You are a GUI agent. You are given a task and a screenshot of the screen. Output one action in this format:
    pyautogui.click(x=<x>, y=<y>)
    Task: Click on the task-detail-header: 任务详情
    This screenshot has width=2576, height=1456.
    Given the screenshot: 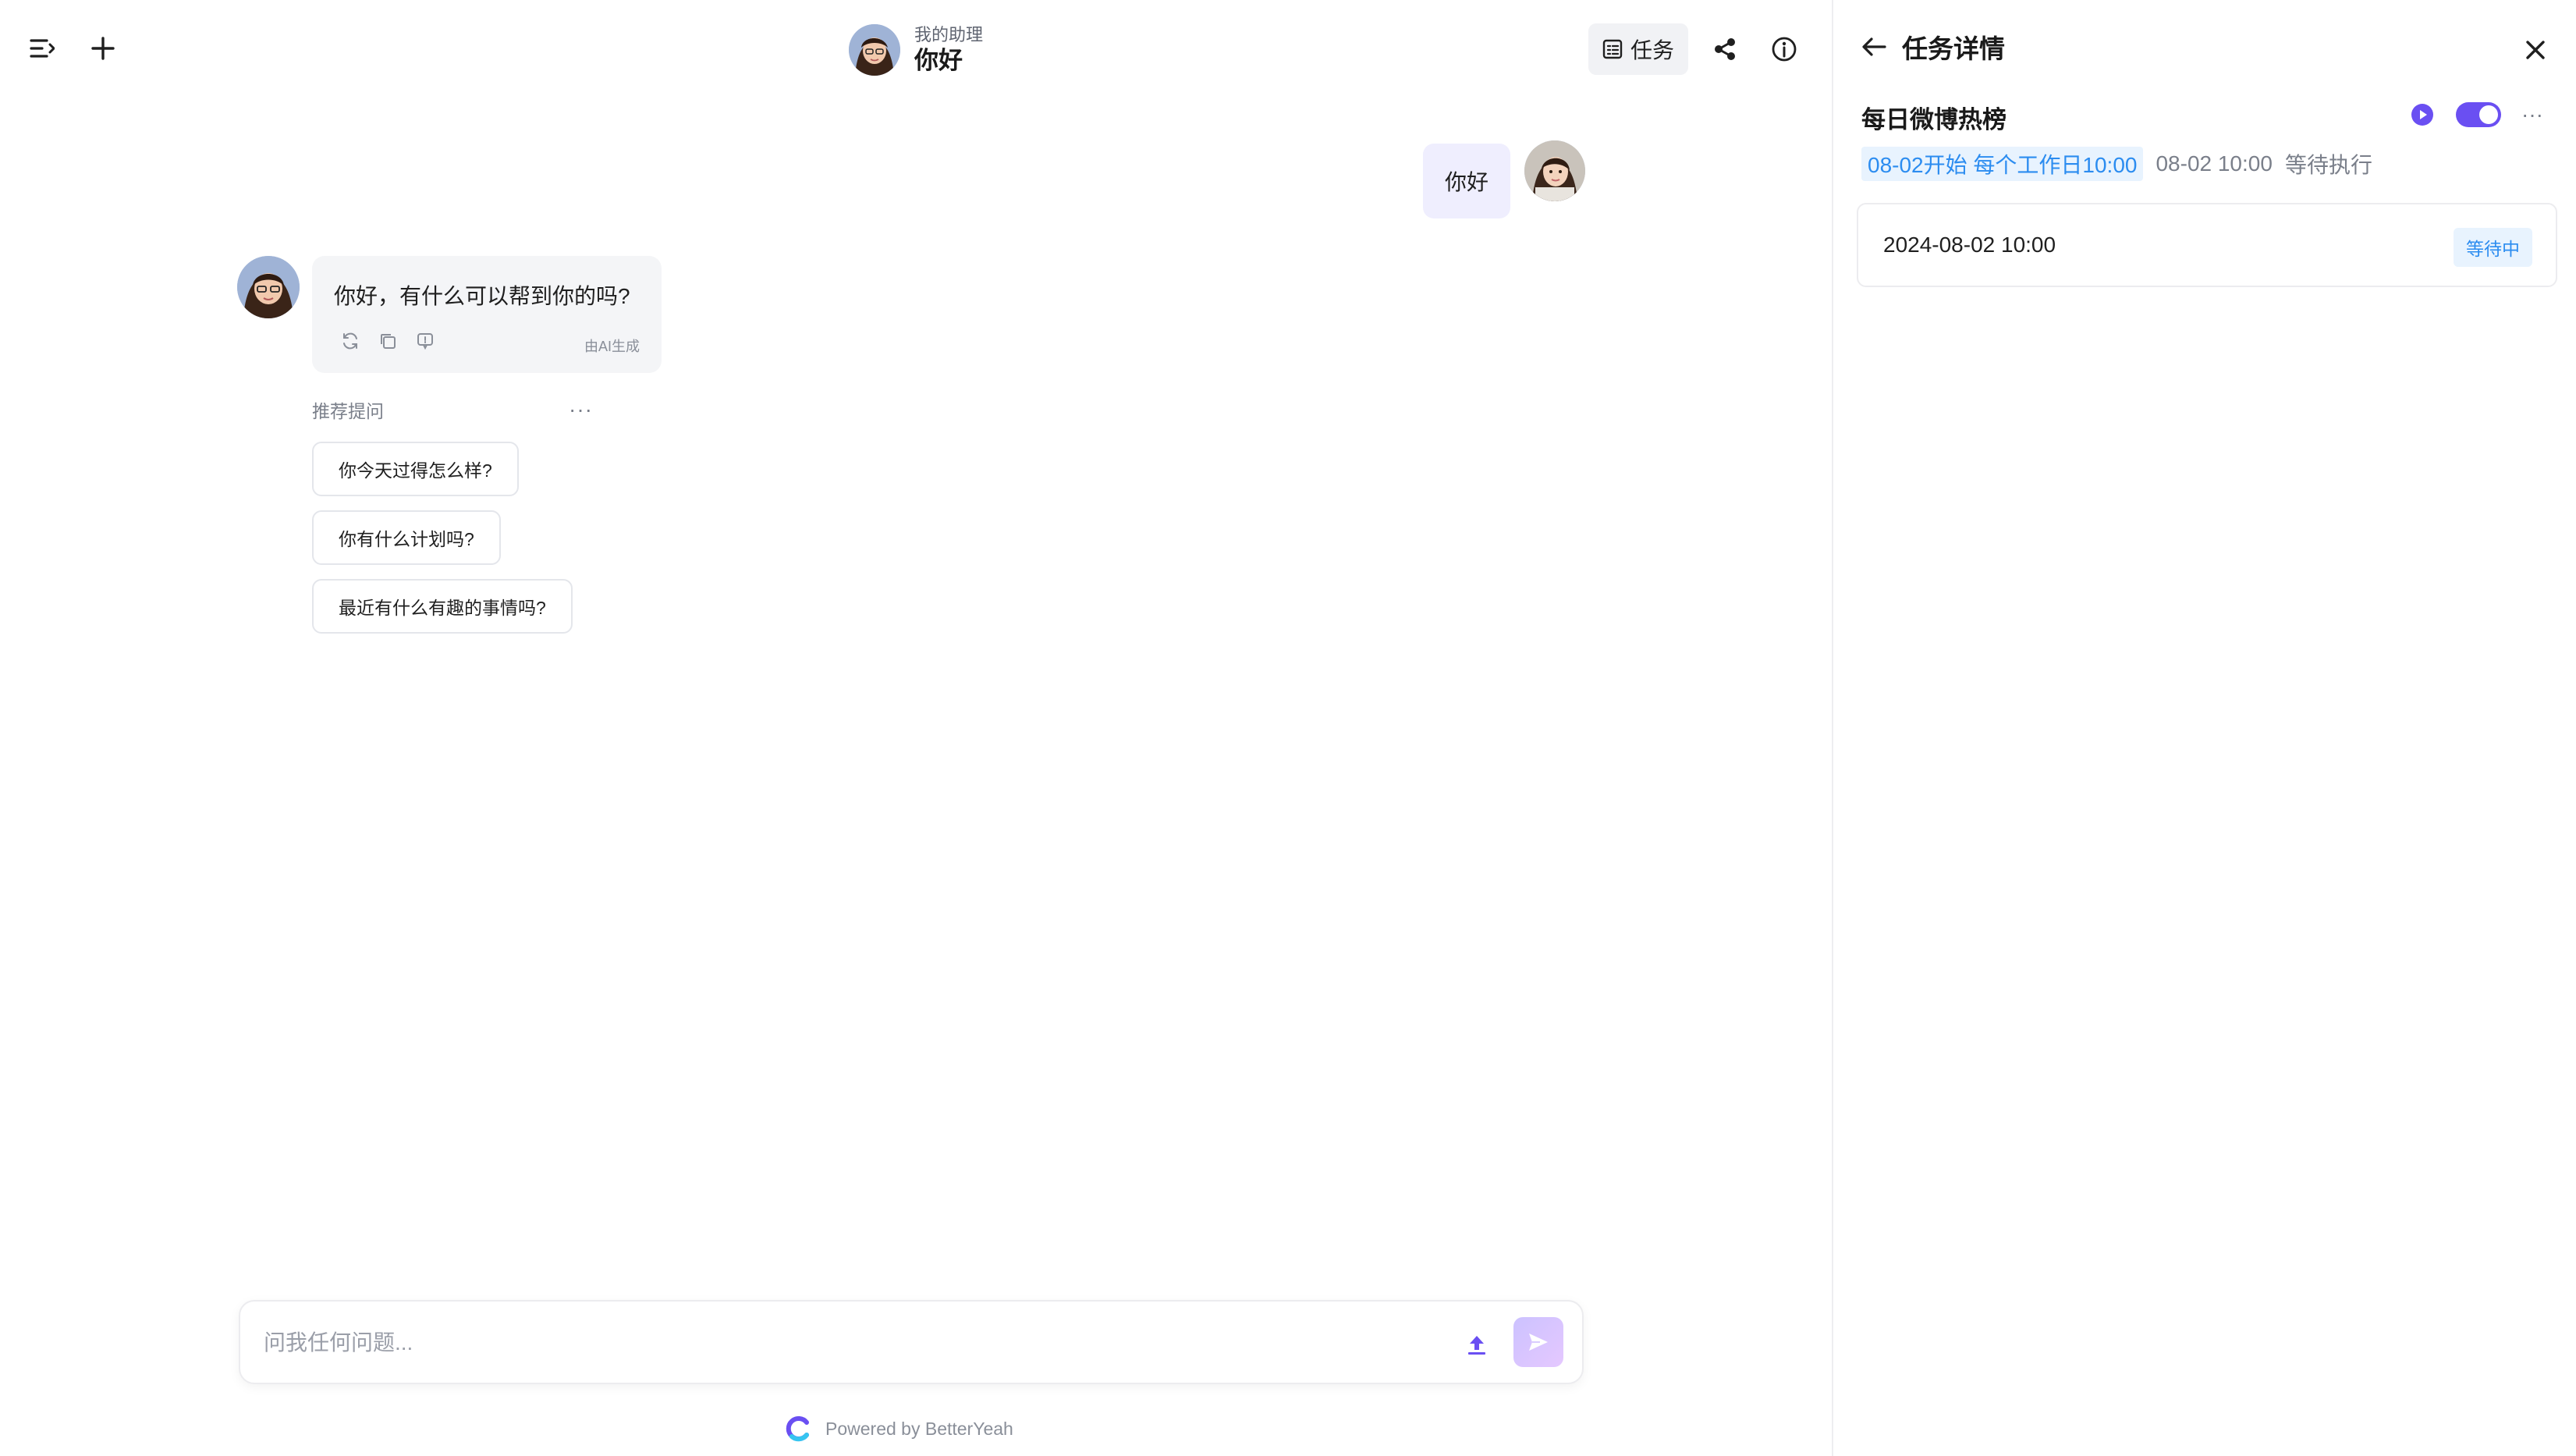 What is the action you would take?
    pyautogui.click(x=1932, y=47)
    